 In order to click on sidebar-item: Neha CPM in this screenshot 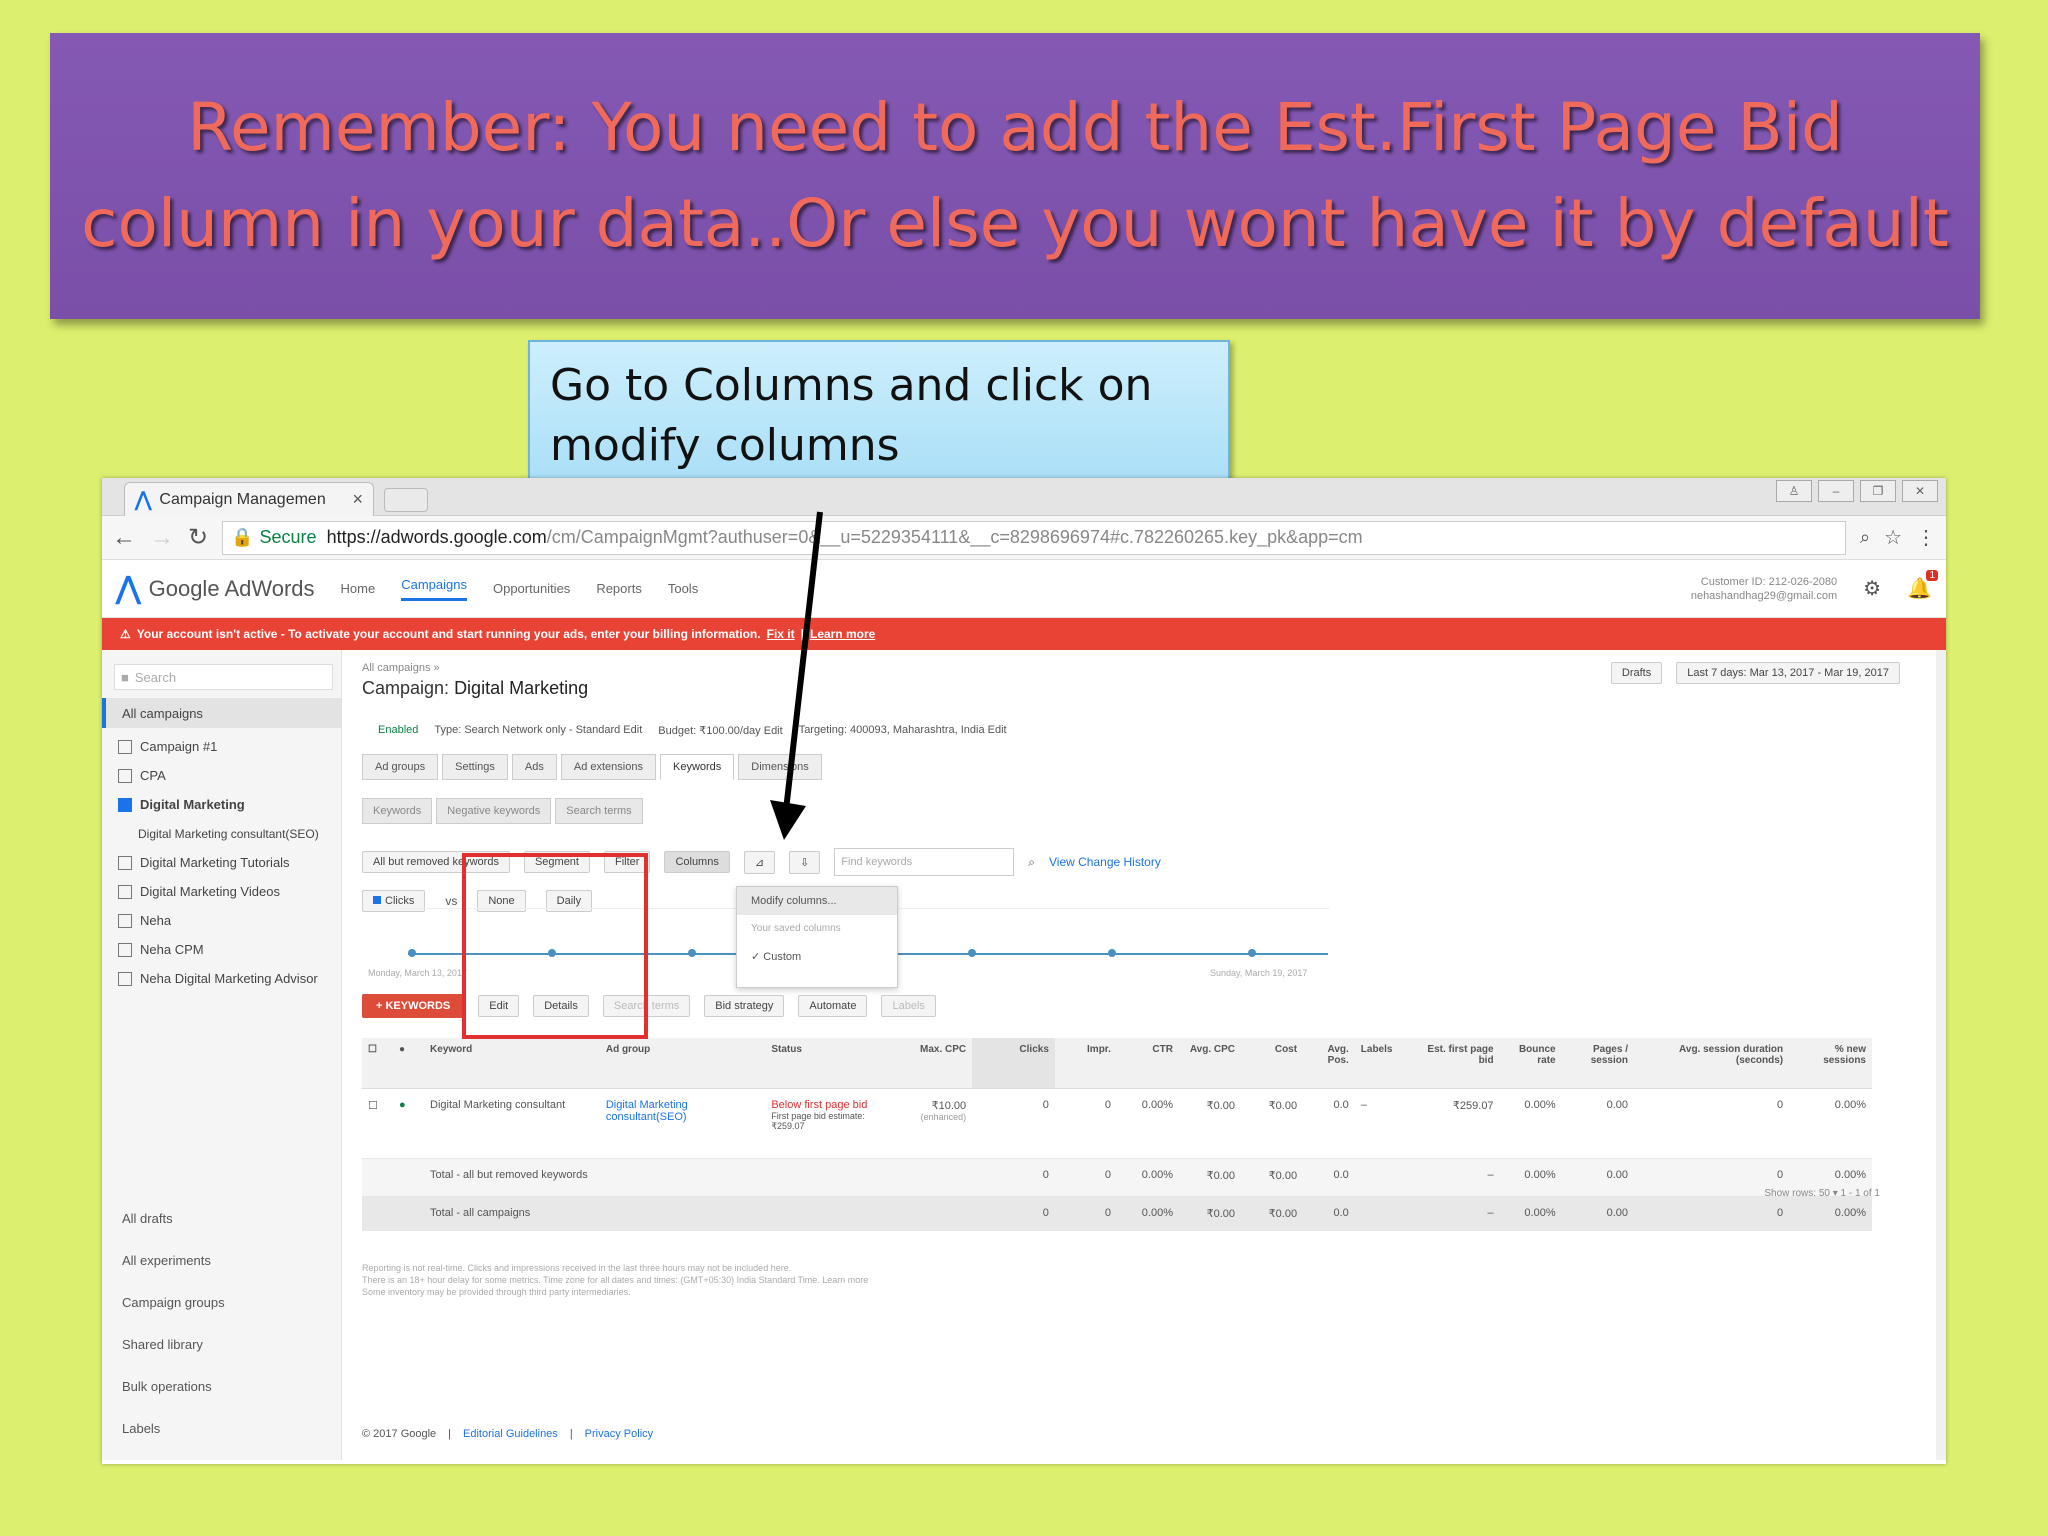, I will do `click(221, 949)`.